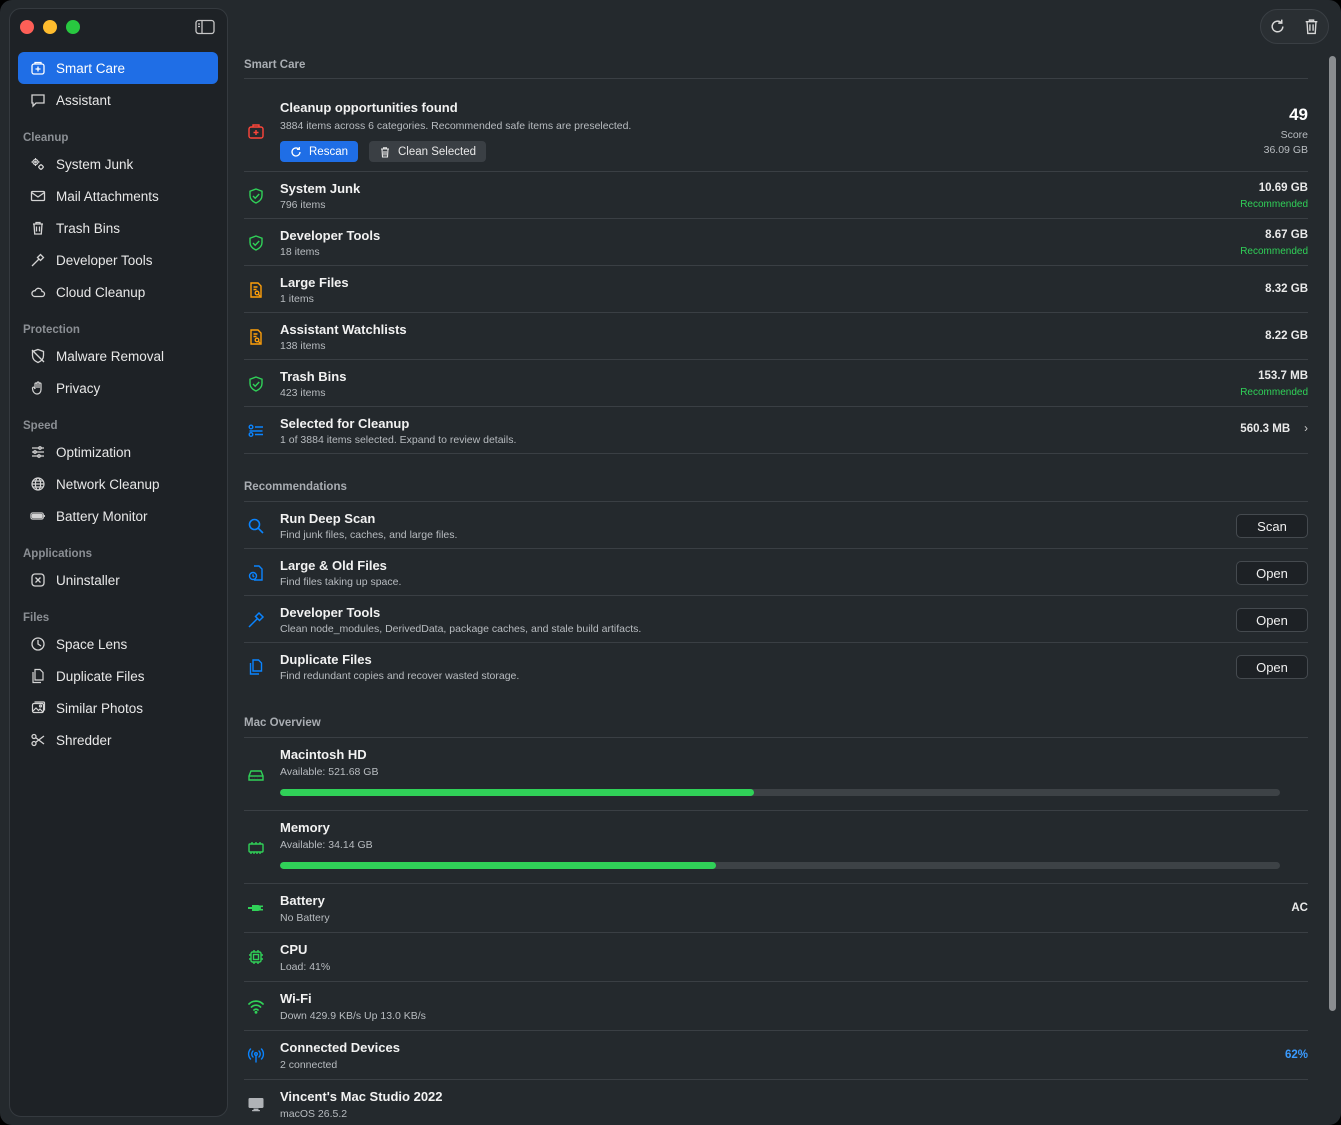 This screenshot has height=1125, width=1341. I want to click on sidebar-item-label: Duplicate Files, so click(100, 676).